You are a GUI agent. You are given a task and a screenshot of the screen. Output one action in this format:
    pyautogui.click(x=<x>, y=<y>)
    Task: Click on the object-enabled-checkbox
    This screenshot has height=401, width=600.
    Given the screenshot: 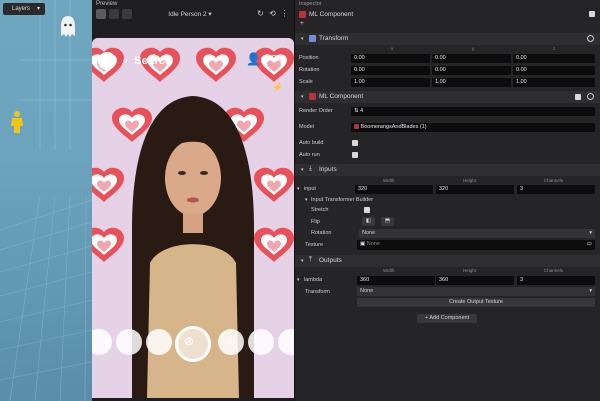 What is the action you would take?
    pyautogui.click(x=592, y=14)
    